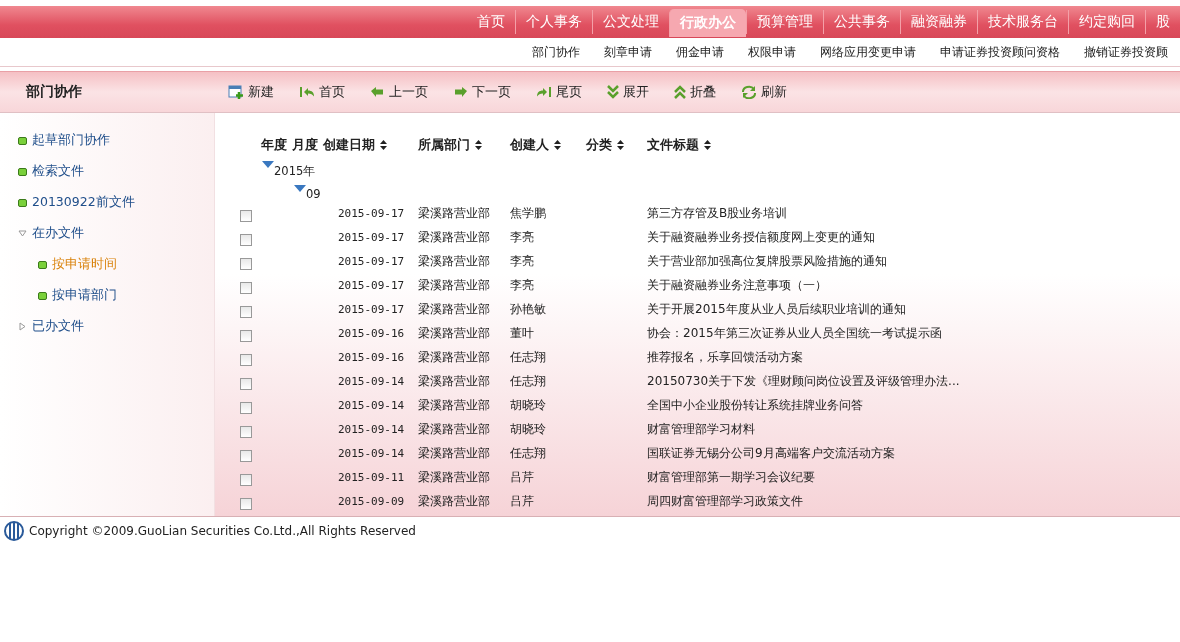 Image resolution: width=1180 pixels, height=642 pixels. What do you see at coordinates (295, 171) in the screenshot?
I see `group-label: 2015年` at bounding box center [295, 171].